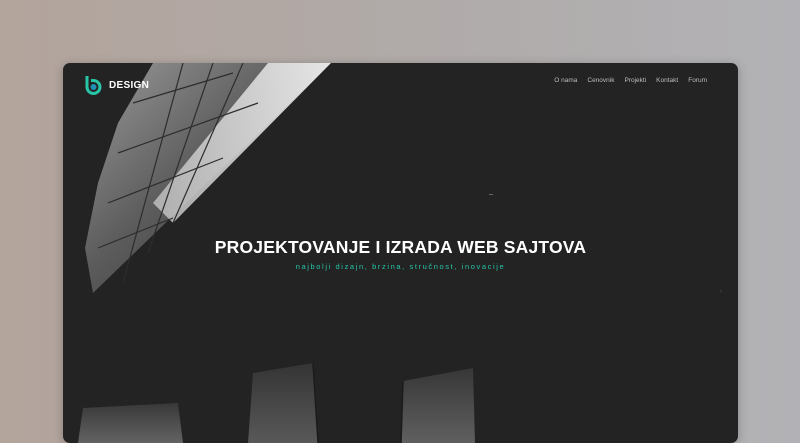 This screenshot has height=443, width=800. I want to click on nav-item-forum: Forum, so click(697, 80).